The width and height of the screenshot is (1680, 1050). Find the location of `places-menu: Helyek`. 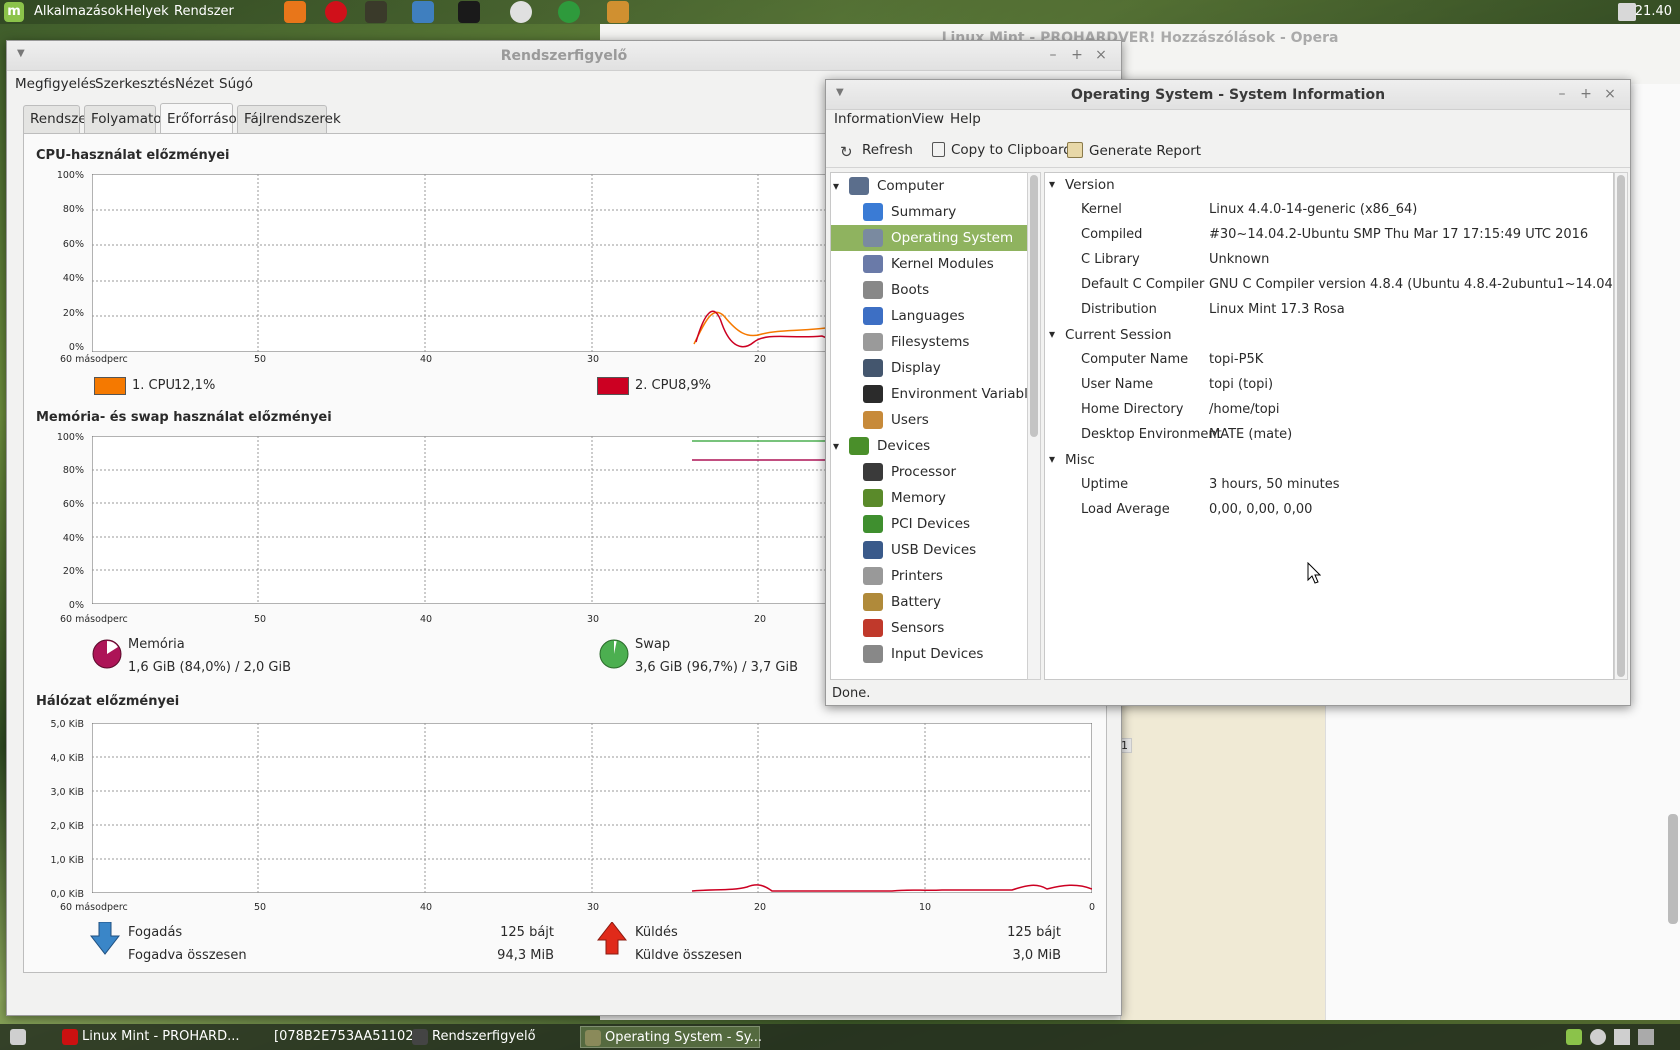

places-menu: Helyek is located at coordinates (146, 11).